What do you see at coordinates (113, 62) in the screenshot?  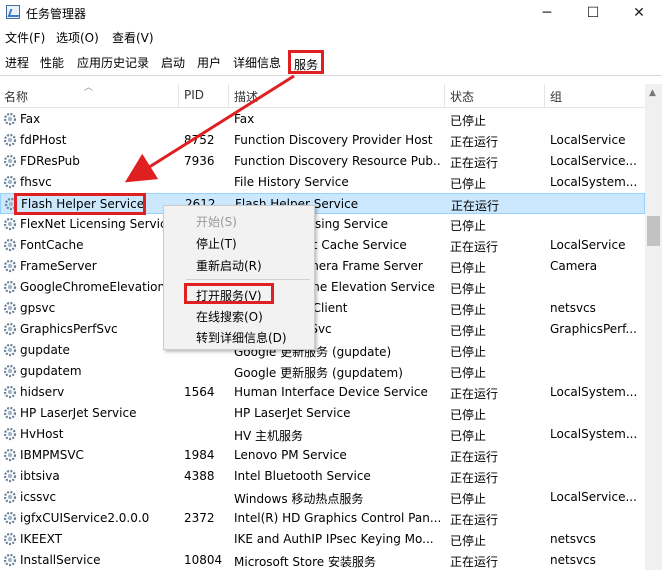 I see `tab-app-history: 应用历史记录` at bounding box center [113, 62].